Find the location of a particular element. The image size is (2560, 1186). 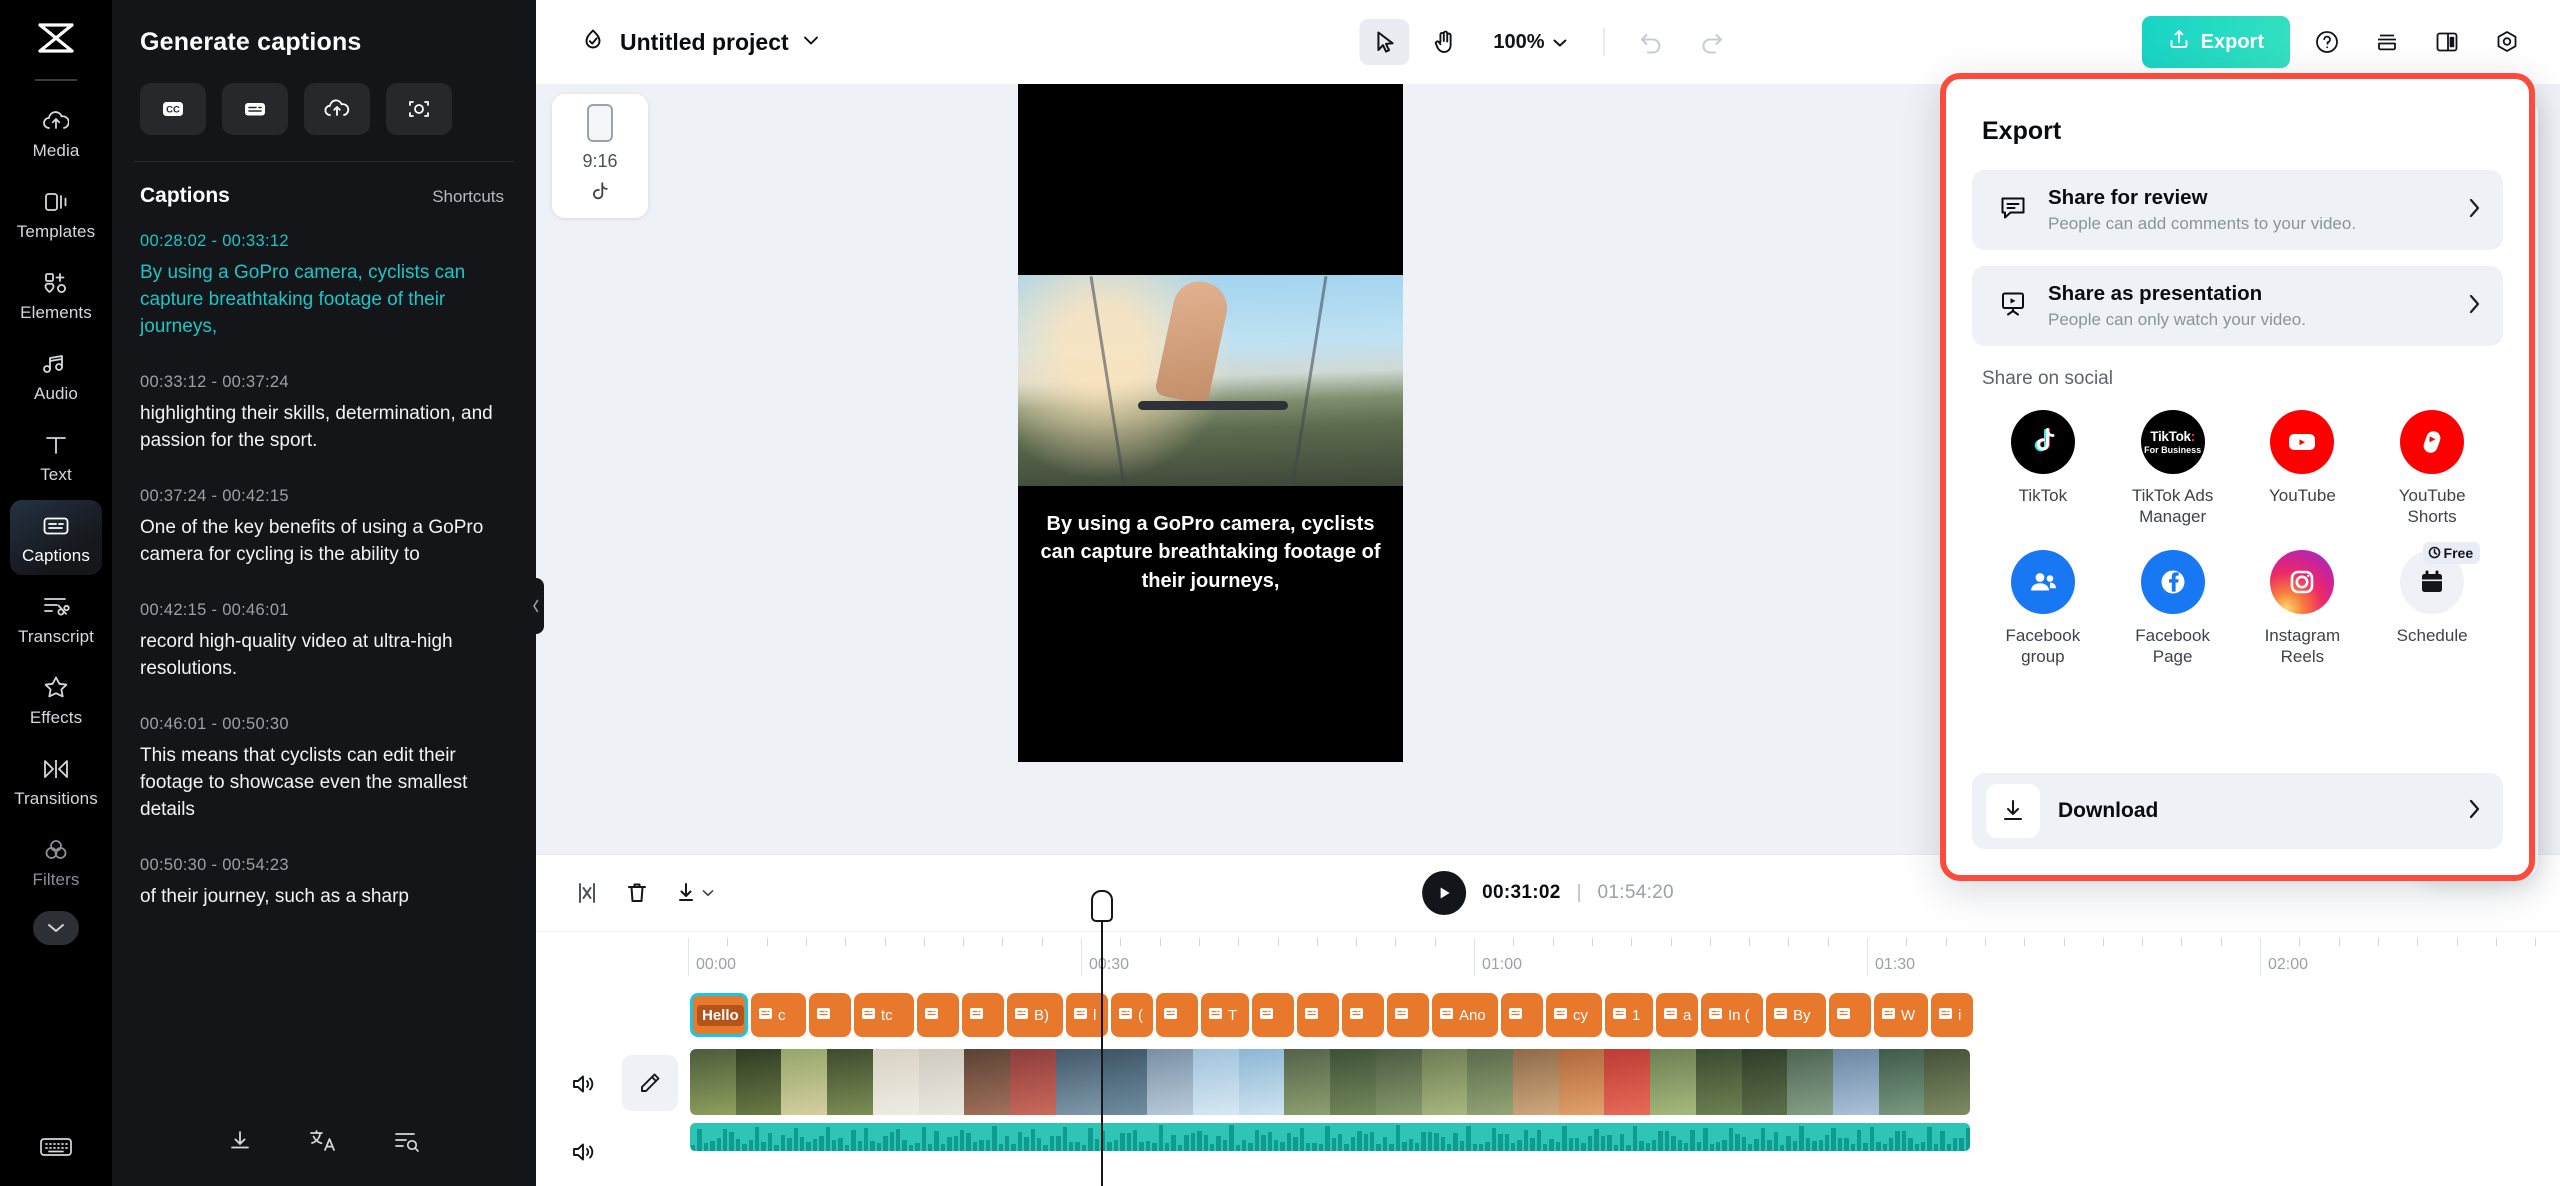

download-row: Download is located at coordinates (2237, 811).